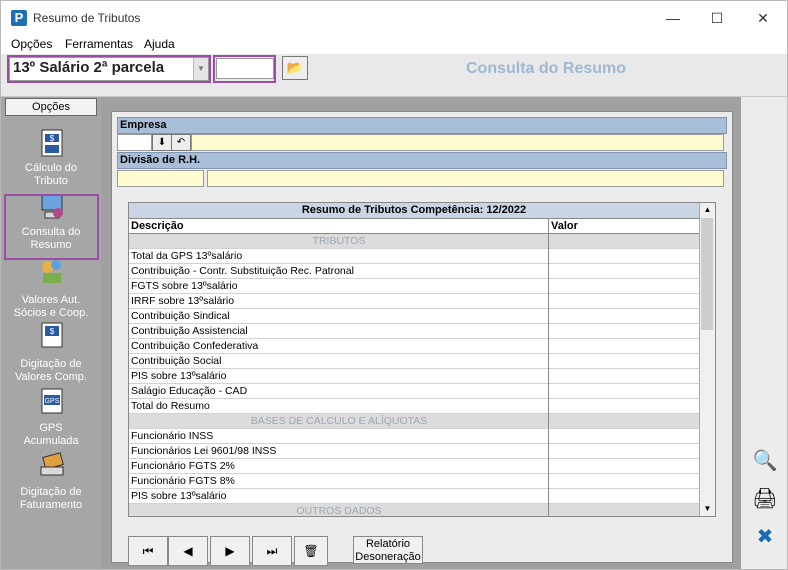  I want to click on divisao-code-field, so click(160, 178).